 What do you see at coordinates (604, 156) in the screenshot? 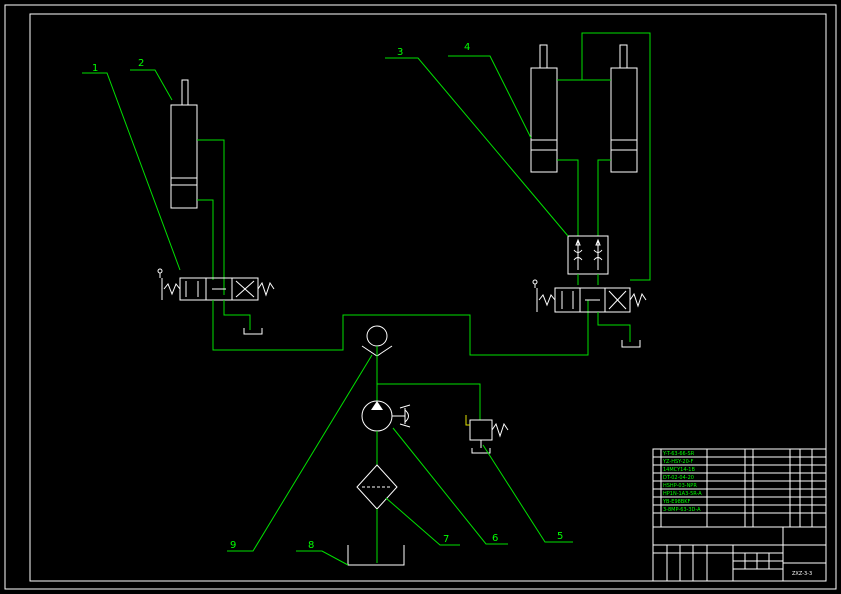
I see `right-cyl-top-pipe` at bounding box center [604, 156].